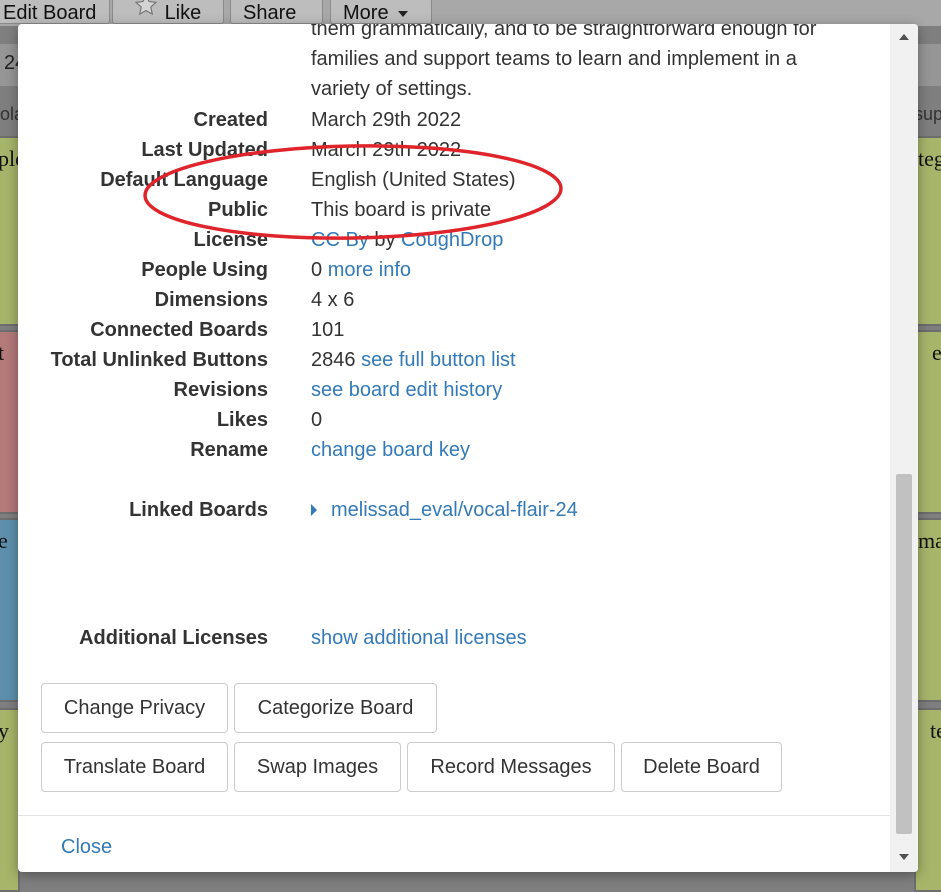 The image size is (941, 892). What do you see at coordinates (927, 114) in the screenshot?
I see `background-right-text: sup` at bounding box center [927, 114].